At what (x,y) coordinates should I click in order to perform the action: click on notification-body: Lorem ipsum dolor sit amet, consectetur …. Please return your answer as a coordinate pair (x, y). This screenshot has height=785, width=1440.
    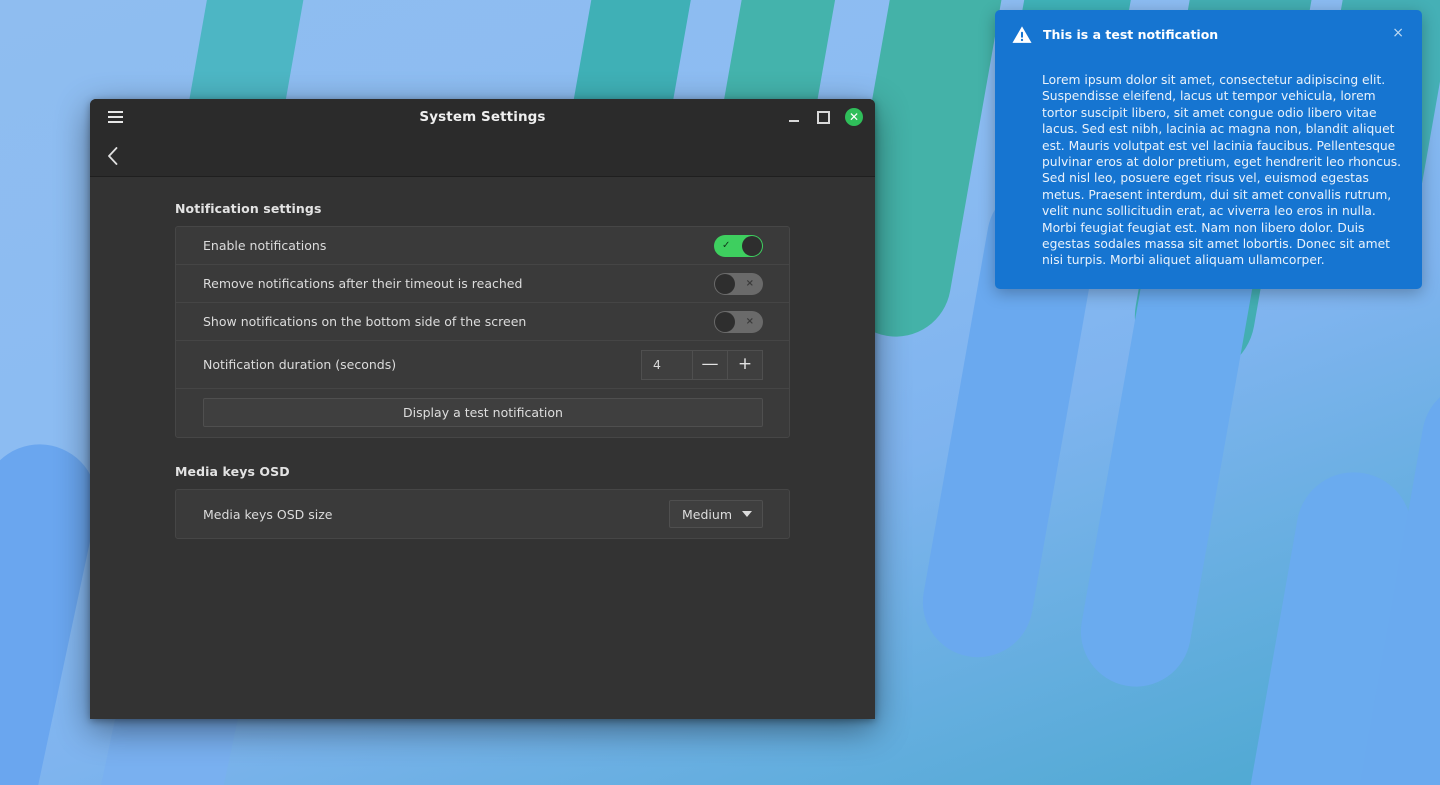
    Looking at the image, I should click on (1222, 170).